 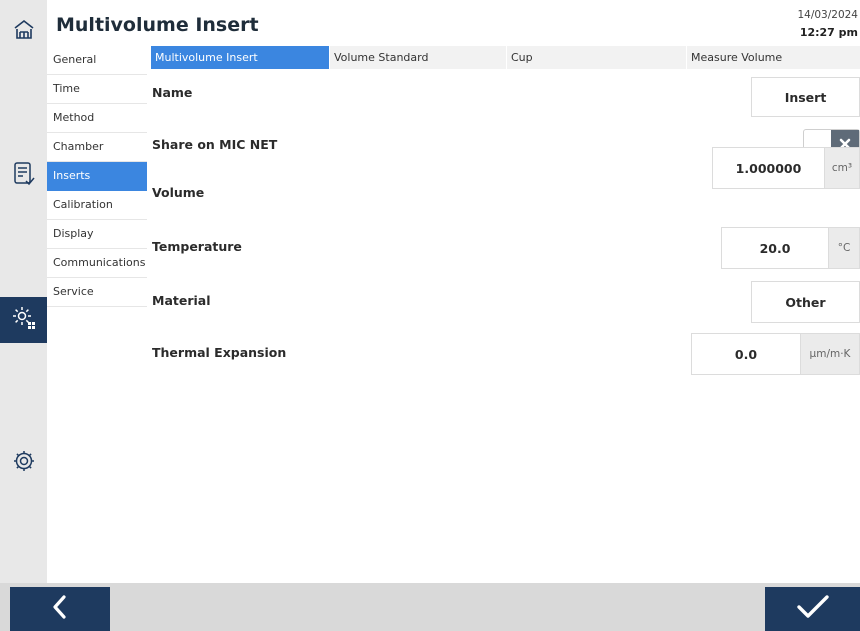 What do you see at coordinates (215, 144) in the screenshot?
I see `share-label: Share on MIC NET` at bounding box center [215, 144].